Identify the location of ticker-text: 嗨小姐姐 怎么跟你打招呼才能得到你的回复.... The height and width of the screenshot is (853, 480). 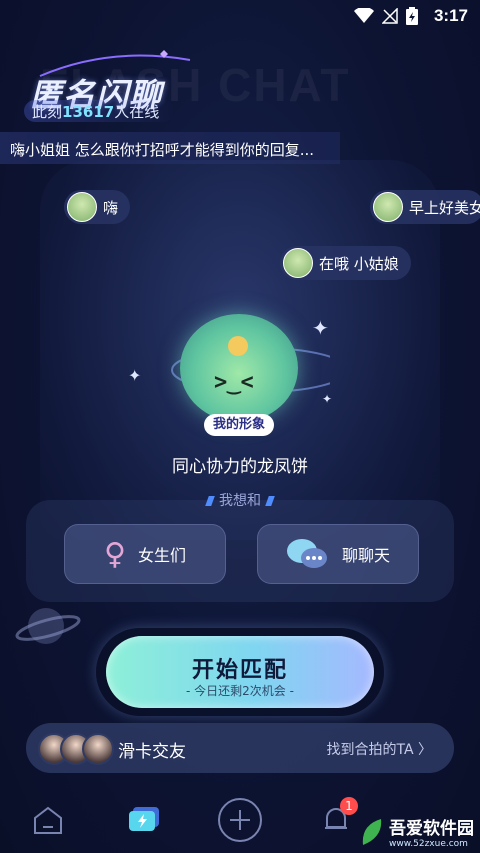
(162, 150).